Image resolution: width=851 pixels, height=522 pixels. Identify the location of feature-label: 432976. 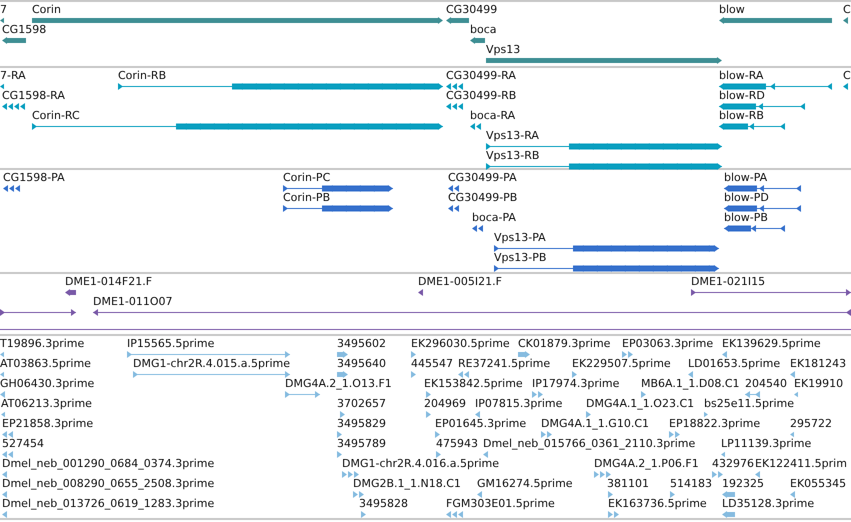
(733, 463).